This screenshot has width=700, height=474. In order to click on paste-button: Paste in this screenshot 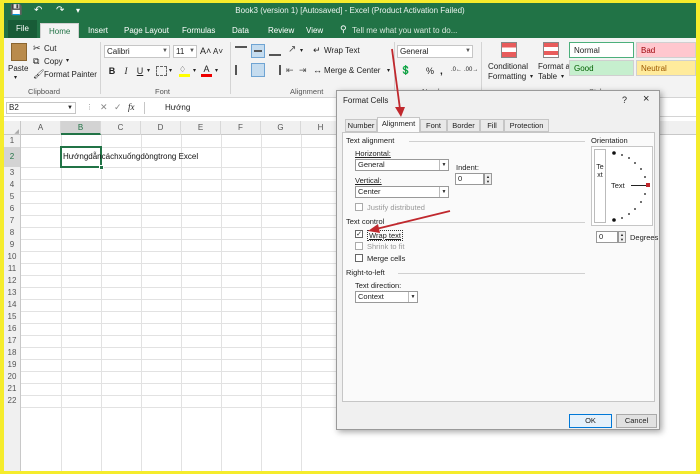, I will do `click(18, 68)`.